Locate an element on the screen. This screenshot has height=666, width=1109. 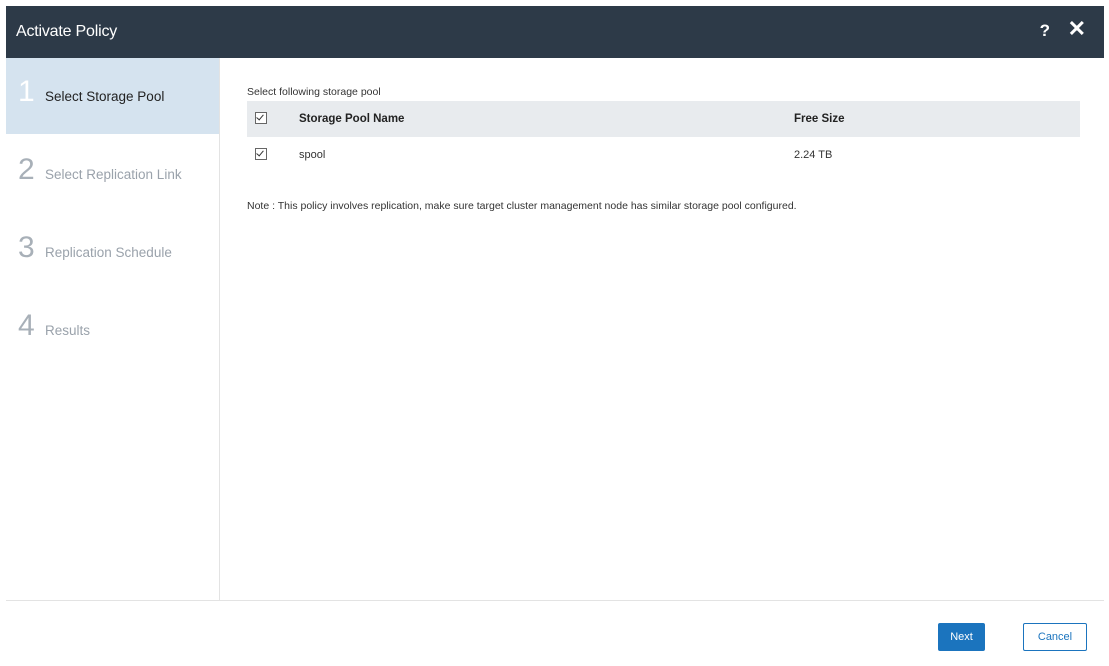
table-header: Storage Pool Name Free Size is located at coordinates (663, 119).